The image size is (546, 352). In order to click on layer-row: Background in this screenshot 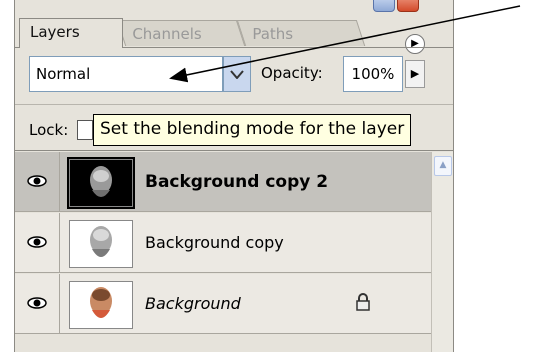, I will do `click(223, 304)`.